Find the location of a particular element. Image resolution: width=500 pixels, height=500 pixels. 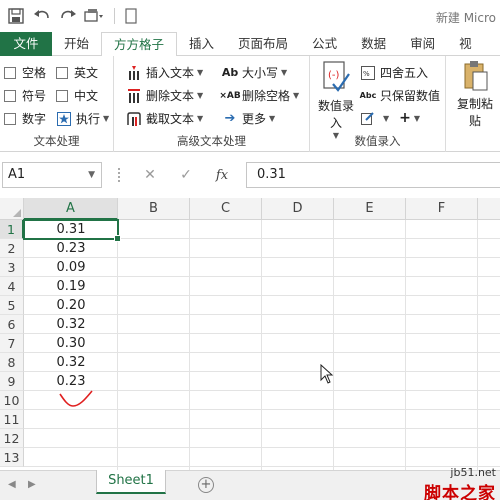

numeric-input-button: (-) 数值录入 ▼ is located at coordinates (336, 100).